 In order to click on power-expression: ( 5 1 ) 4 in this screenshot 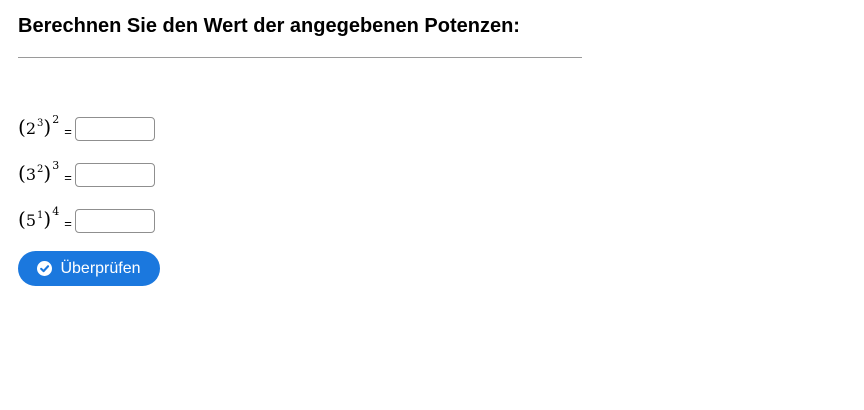, I will do `click(38, 221)`.